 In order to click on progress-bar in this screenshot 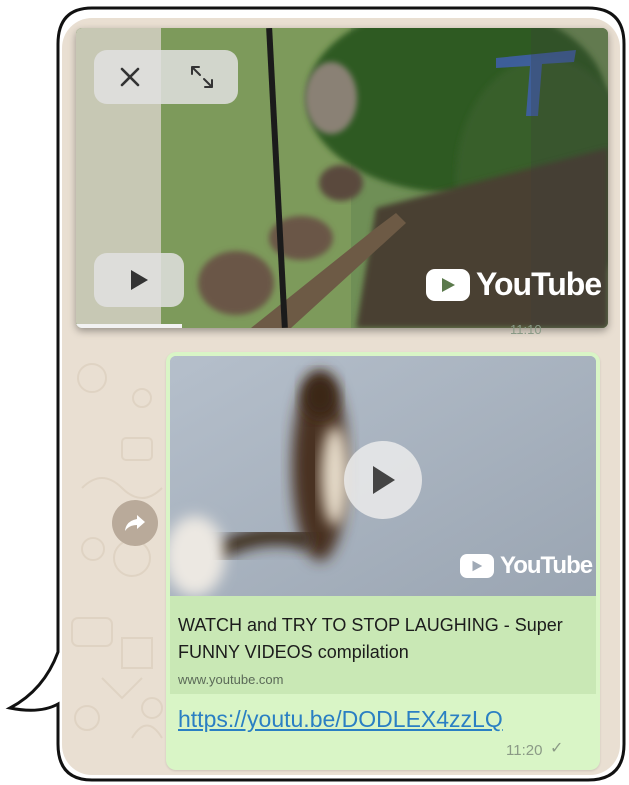, I will do `click(129, 326)`.